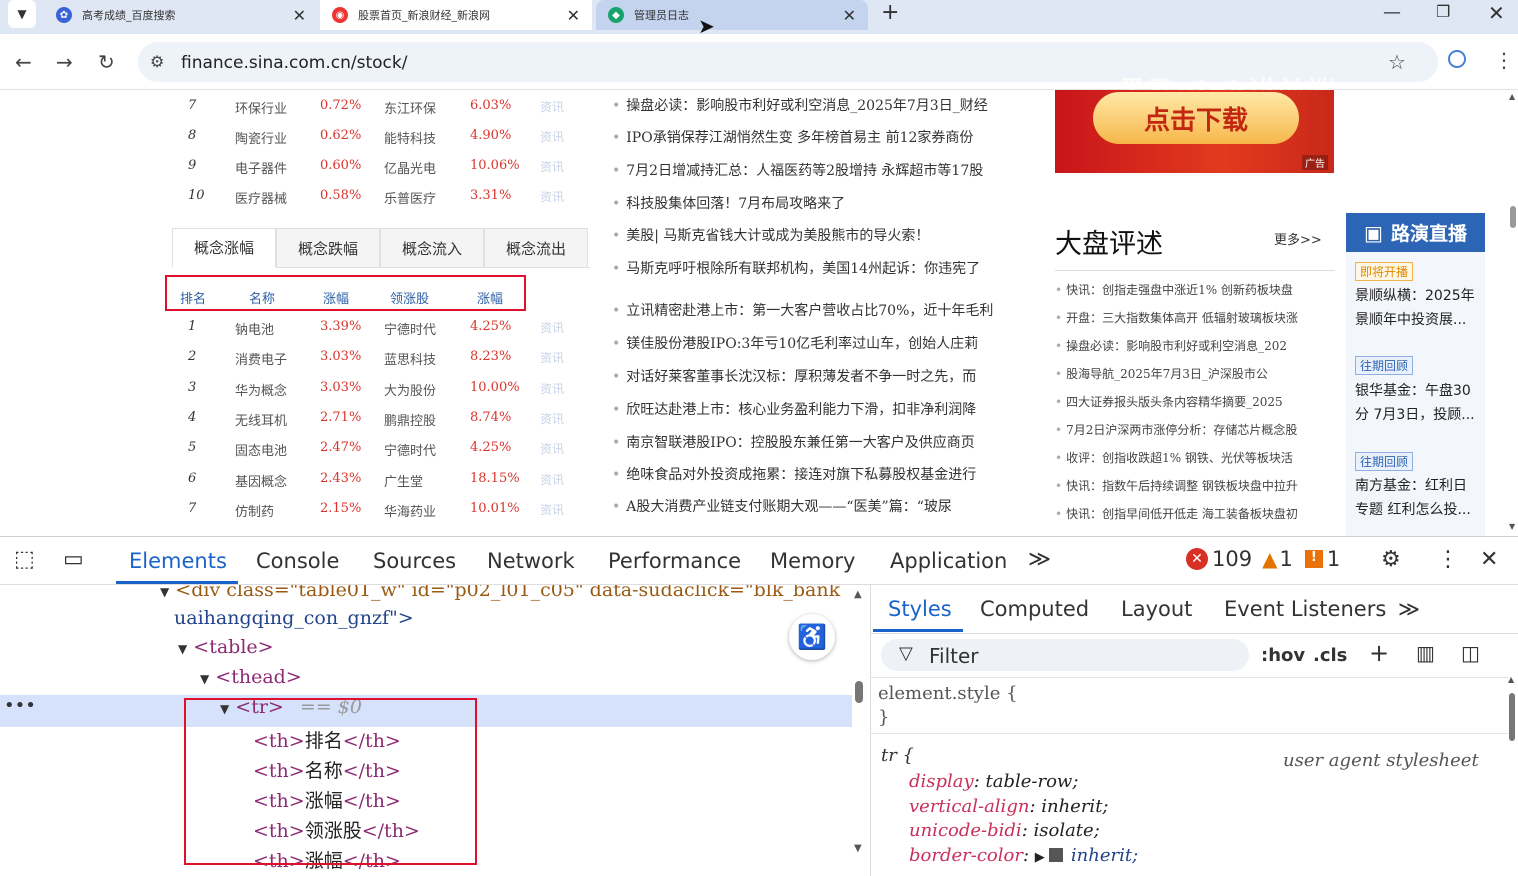  I want to click on node-actions-icon: •••, so click(20, 705).